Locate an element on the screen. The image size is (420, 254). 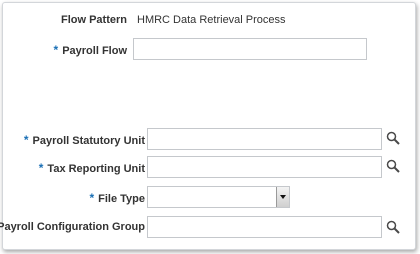
file-type-select is located at coordinates (218, 197).